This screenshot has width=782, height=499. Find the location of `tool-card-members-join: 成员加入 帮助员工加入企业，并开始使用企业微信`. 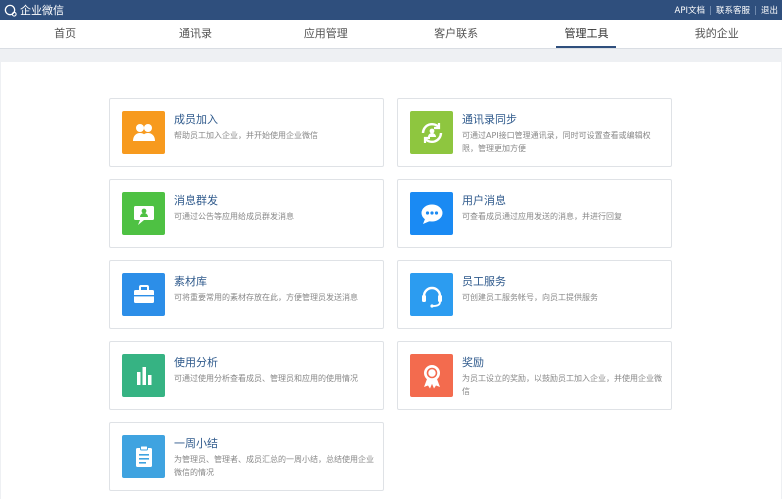

tool-card-members-join: 成员加入 帮助员工加入企业，并开始使用企业微信 is located at coordinates (246, 132).